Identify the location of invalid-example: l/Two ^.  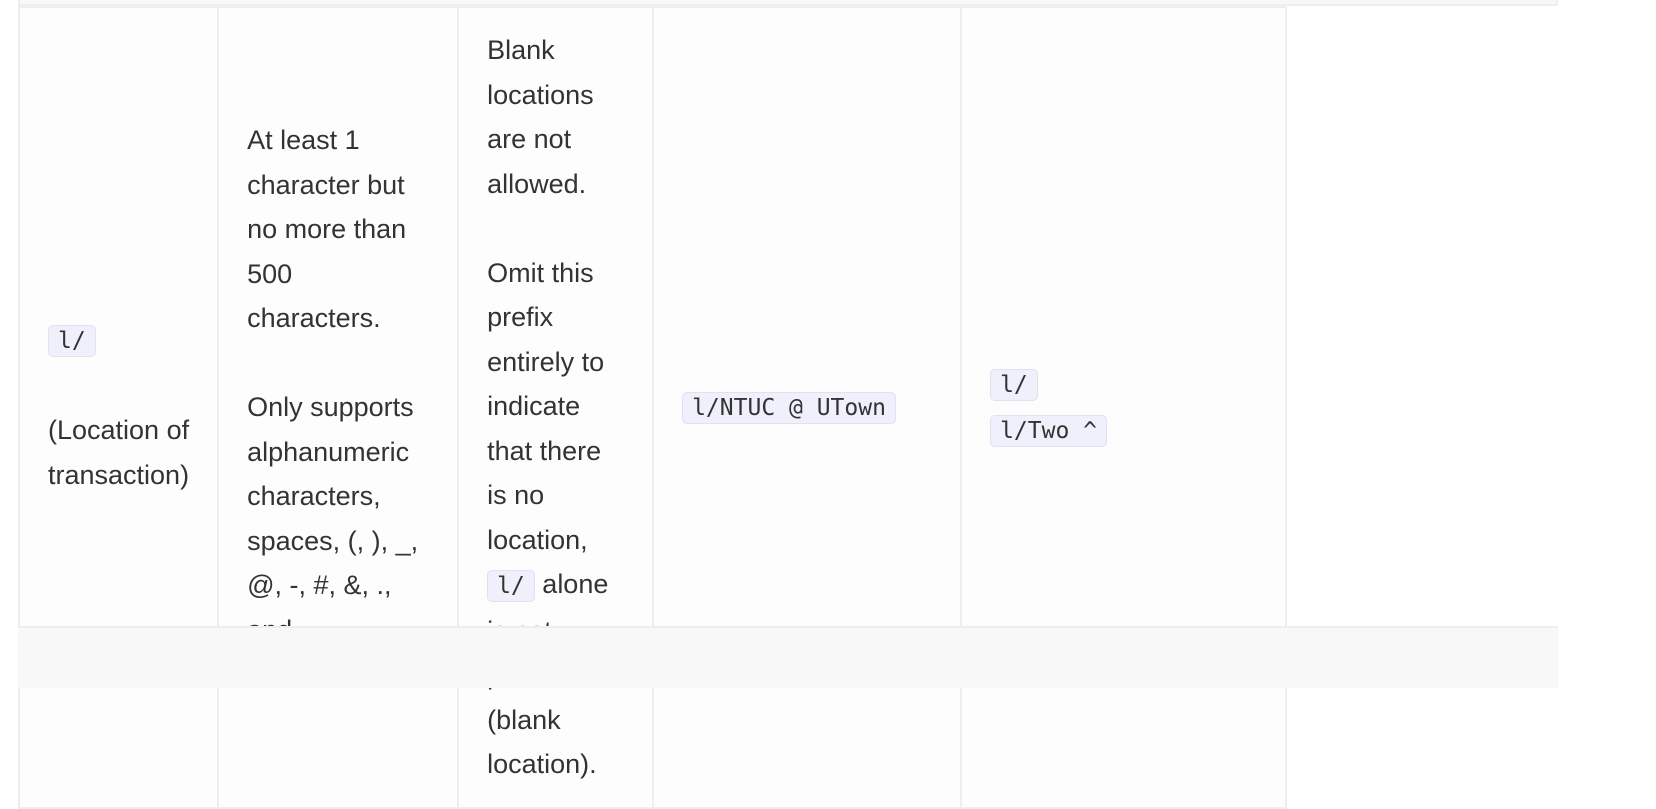
(1049, 431).